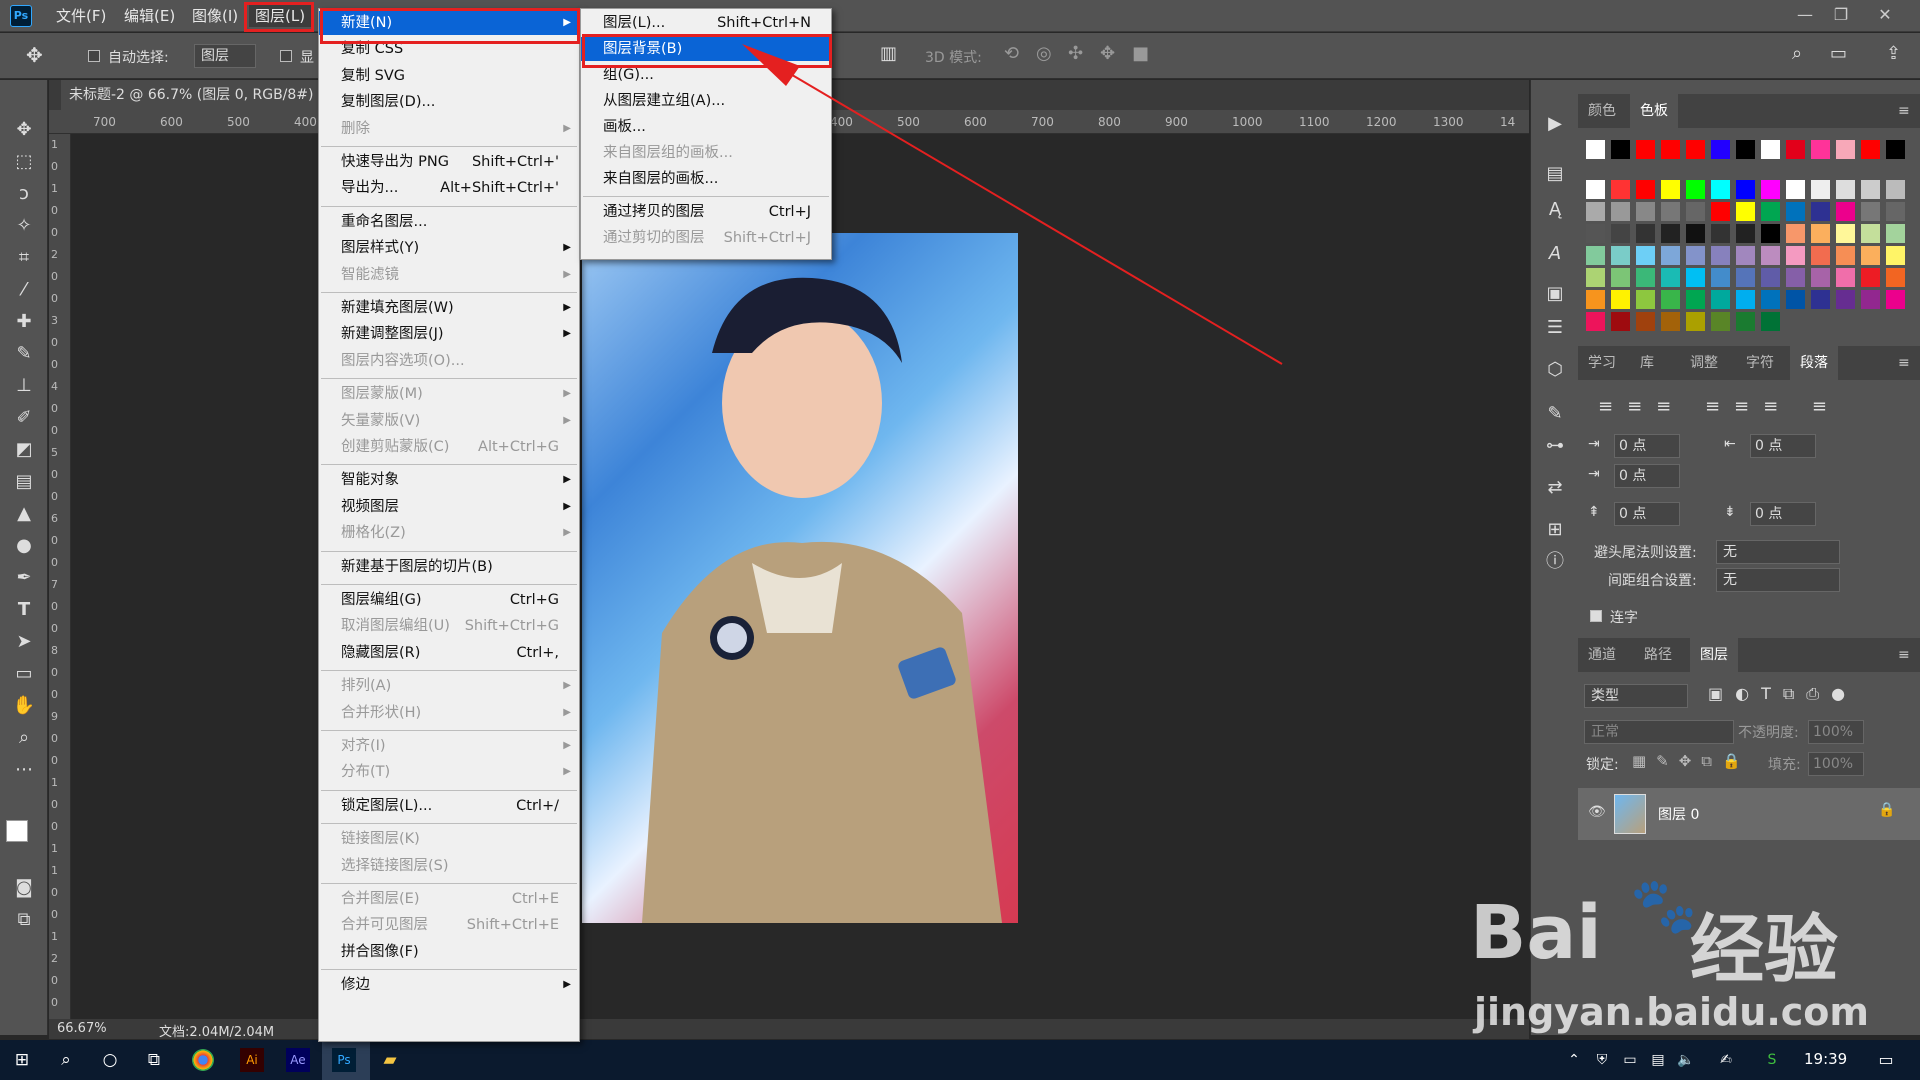 Image resolution: width=1920 pixels, height=1080 pixels. What do you see at coordinates (1671, 1012) in the screenshot?
I see `watermark-url: jingyan.baidu.com` at bounding box center [1671, 1012].